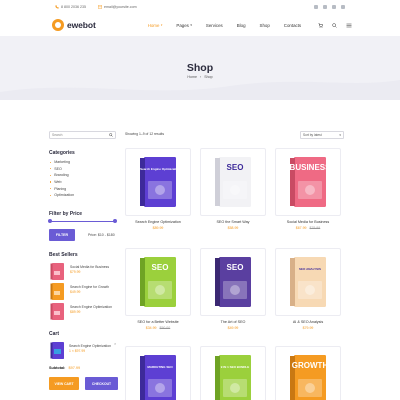 This screenshot has height=400, width=400. Describe the element at coordinates (158, 222) in the screenshot. I see `product-name: Search Engine Optimization` at that location.